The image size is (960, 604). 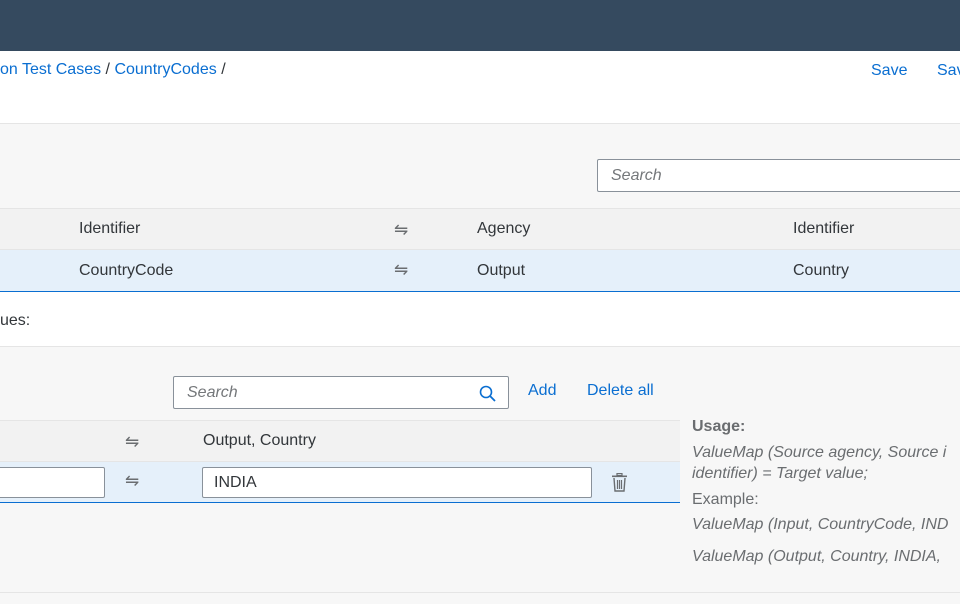 I want to click on usage-syntax-line2: identifier) = Target value;, so click(x=780, y=473).